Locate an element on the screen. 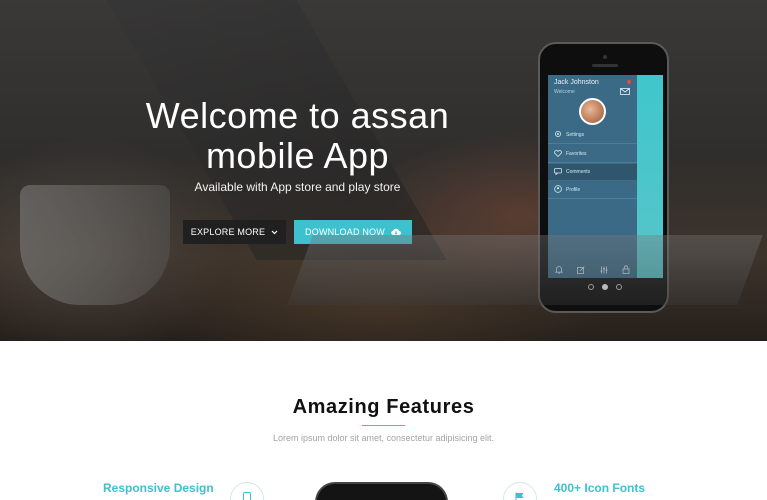 This screenshot has height=500, width=767. title-divider is located at coordinates (383, 425).